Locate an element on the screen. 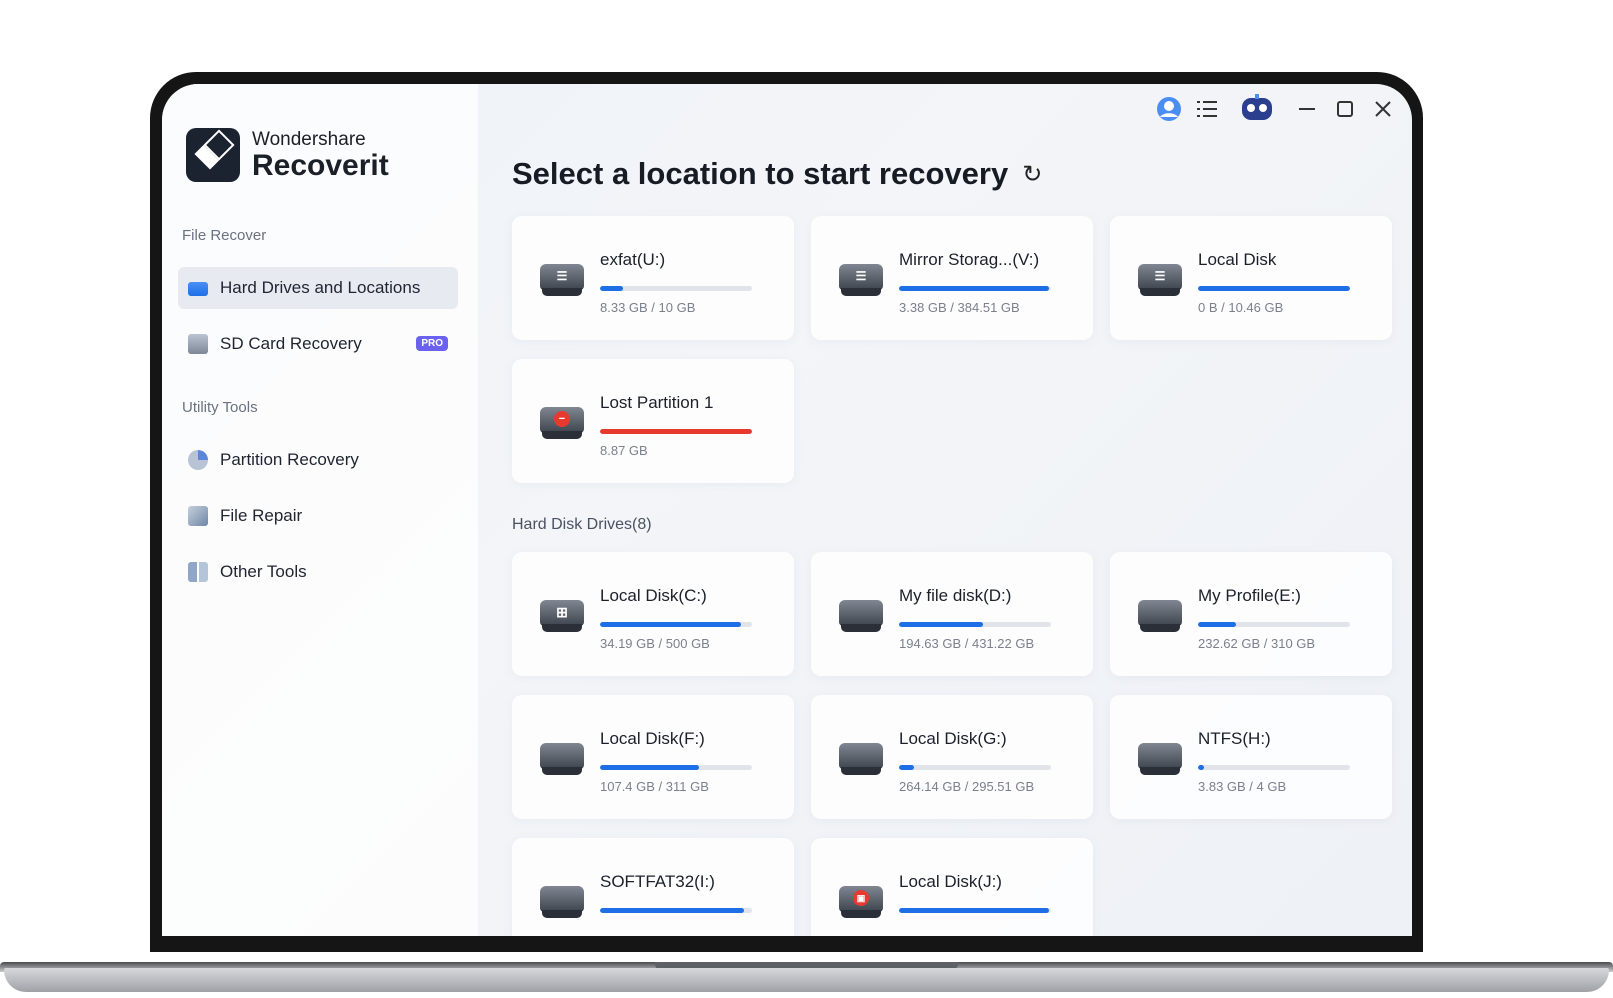 This screenshot has height=998, width=1613. drive-size: 8.33 GB / 10 GB is located at coordinates (648, 307).